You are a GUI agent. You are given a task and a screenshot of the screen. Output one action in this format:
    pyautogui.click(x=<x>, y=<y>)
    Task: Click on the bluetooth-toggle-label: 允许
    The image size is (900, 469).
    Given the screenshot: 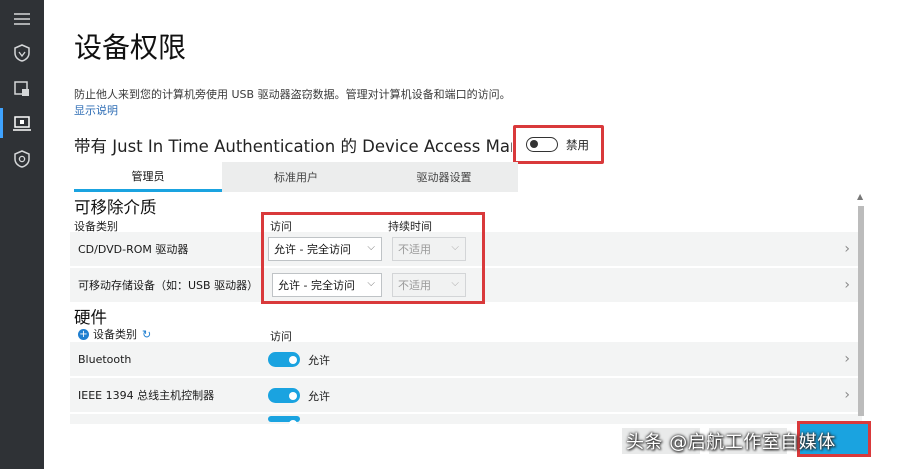 What is the action you would take?
    pyautogui.click(x=319, y=360)
    